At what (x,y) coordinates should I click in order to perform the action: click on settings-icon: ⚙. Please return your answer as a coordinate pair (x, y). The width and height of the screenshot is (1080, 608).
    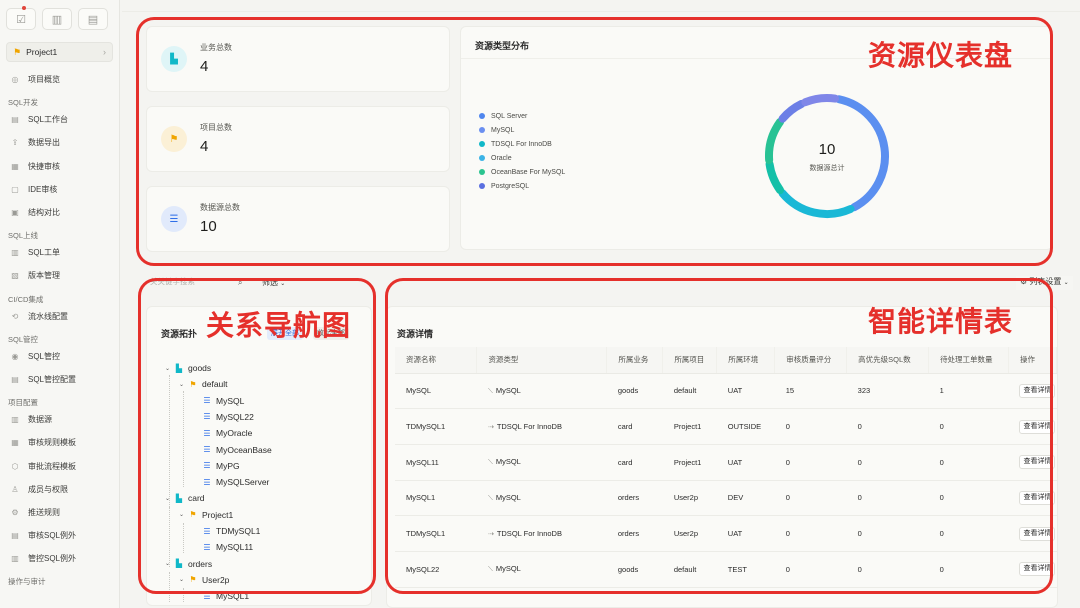
    Looking at the image, I should click on (1024, 281).